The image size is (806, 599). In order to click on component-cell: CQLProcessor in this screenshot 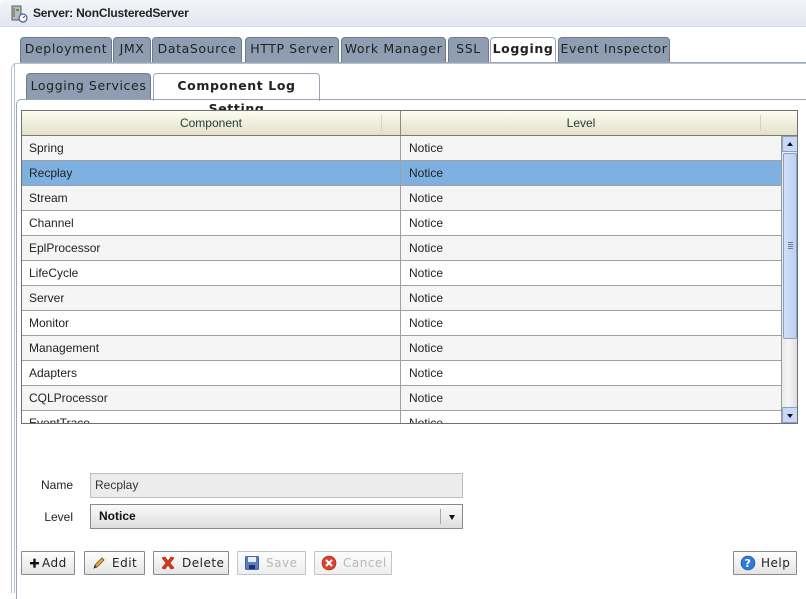, I will do `click(211, 398)`.